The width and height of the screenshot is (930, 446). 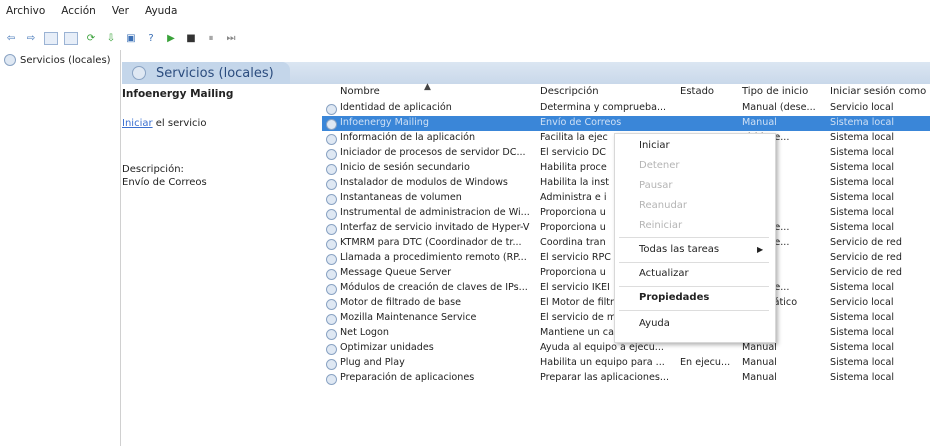 I want to click on properties-icon: ▣, so click(x=131, y=38).